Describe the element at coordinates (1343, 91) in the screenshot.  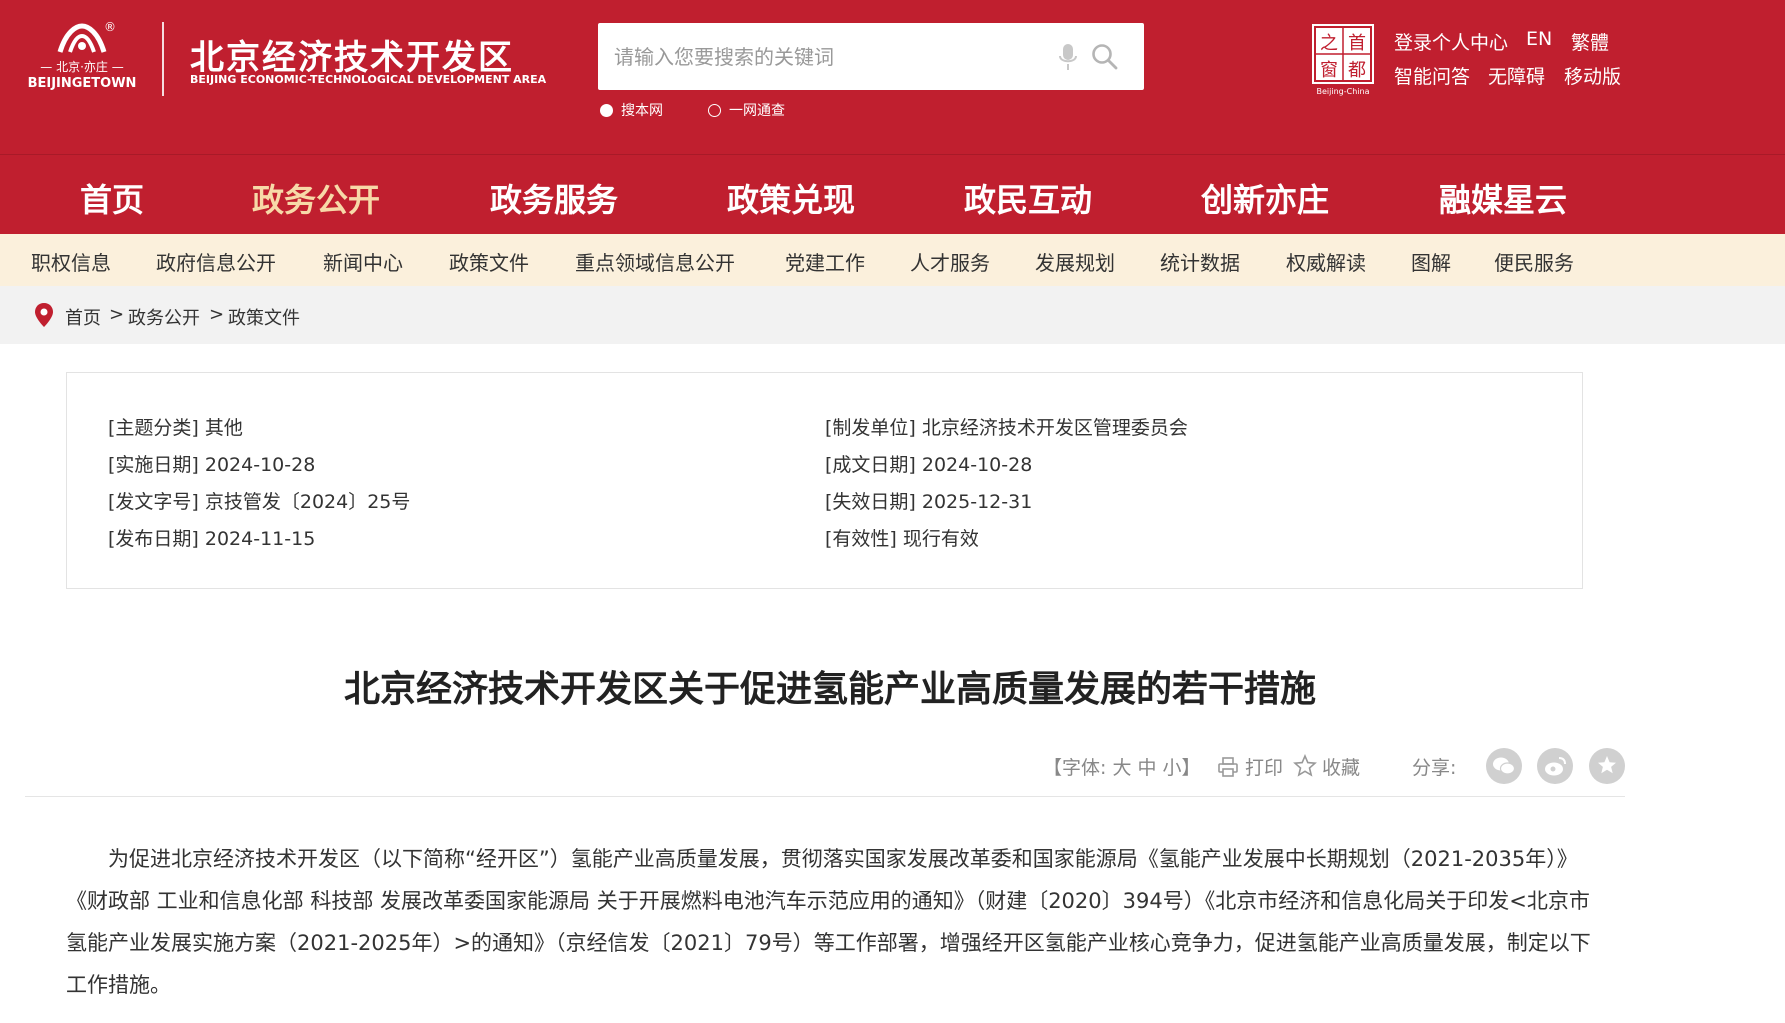
I see `badge-caption: Beijing-China` at that location.